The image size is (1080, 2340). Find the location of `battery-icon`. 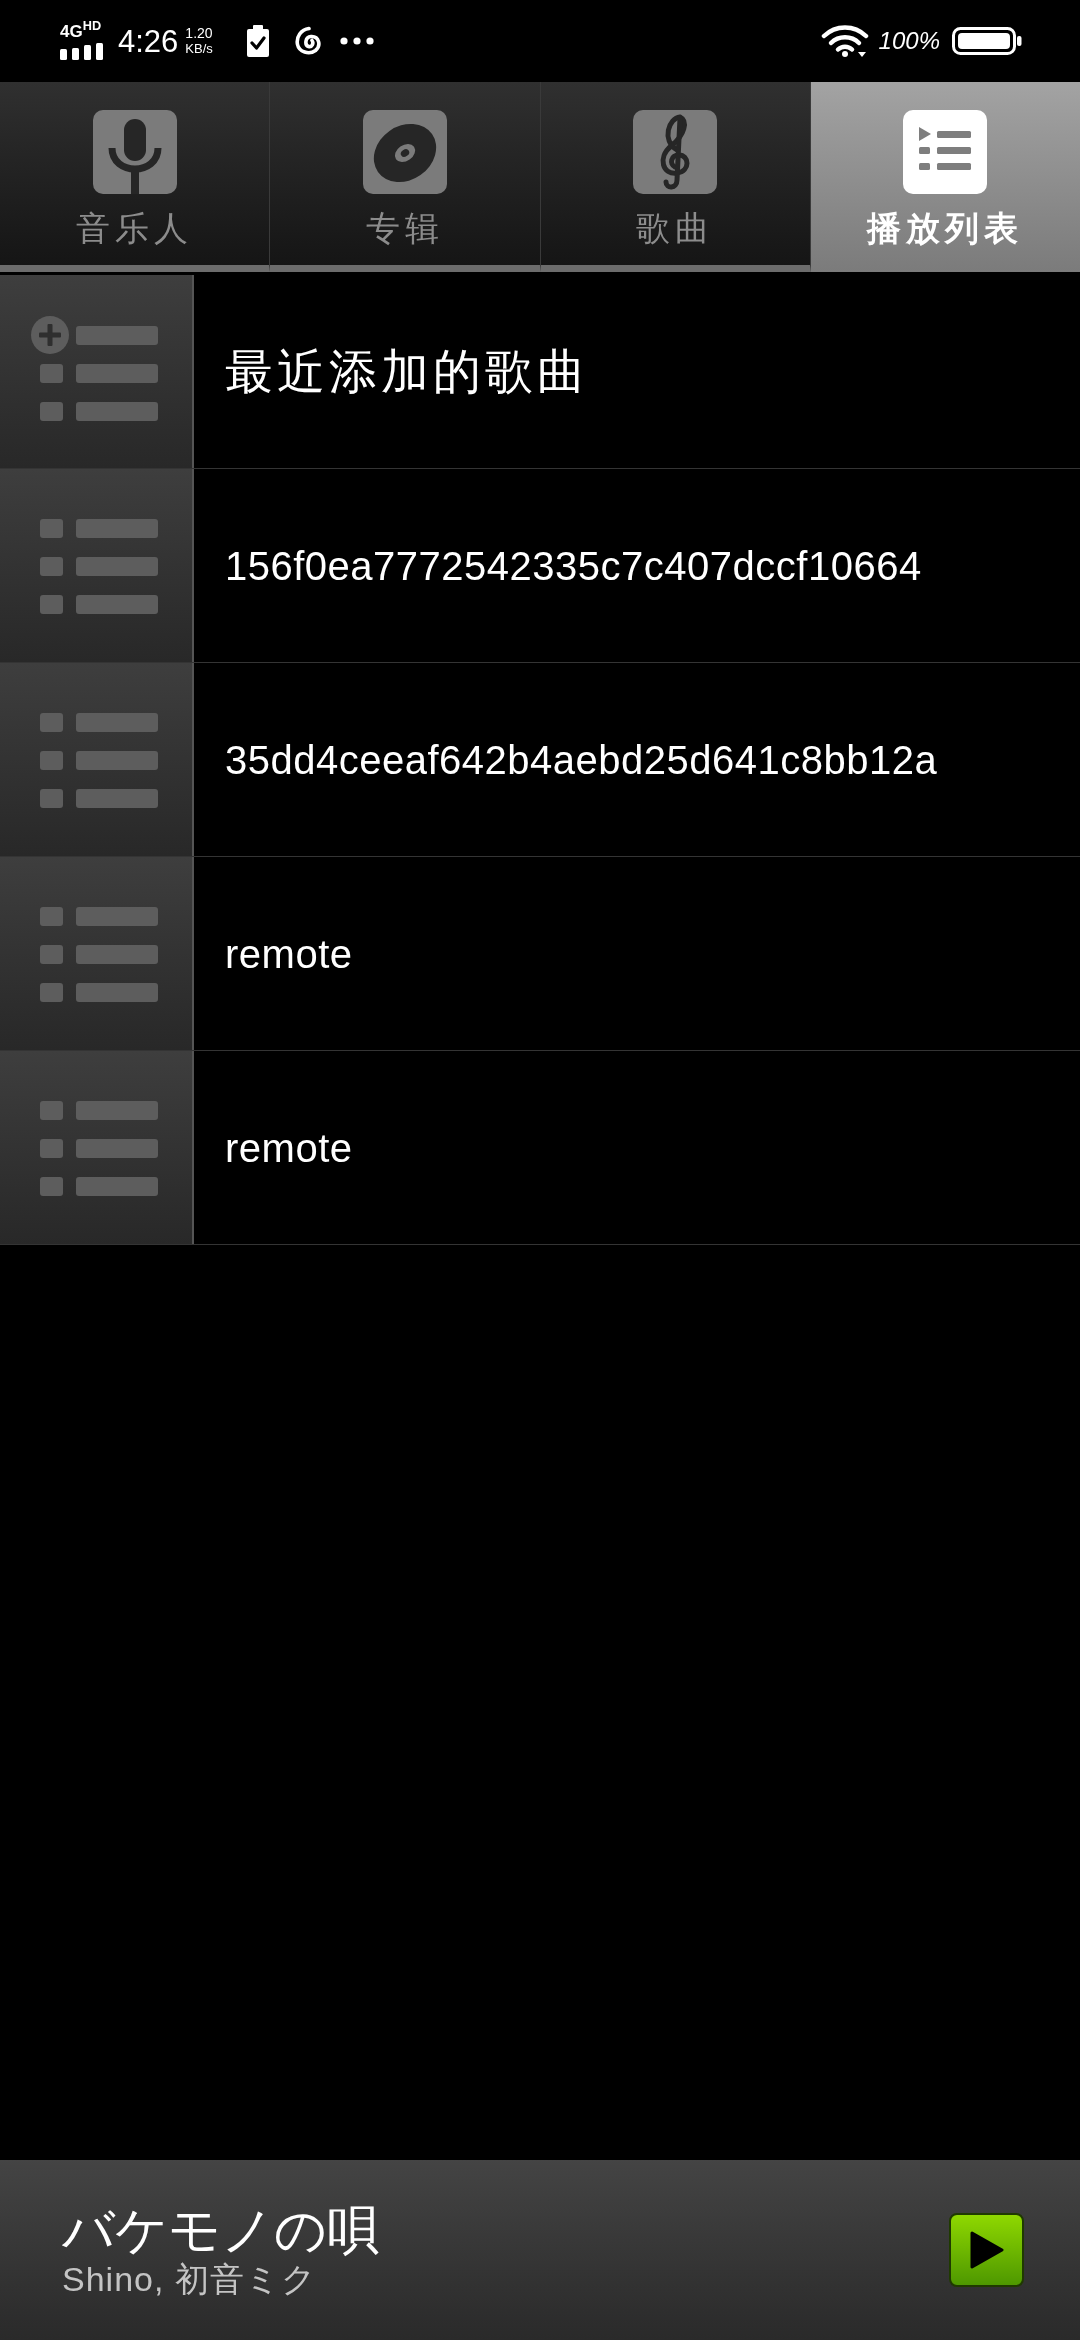

battery-icon is located at coordinates (987, 41).